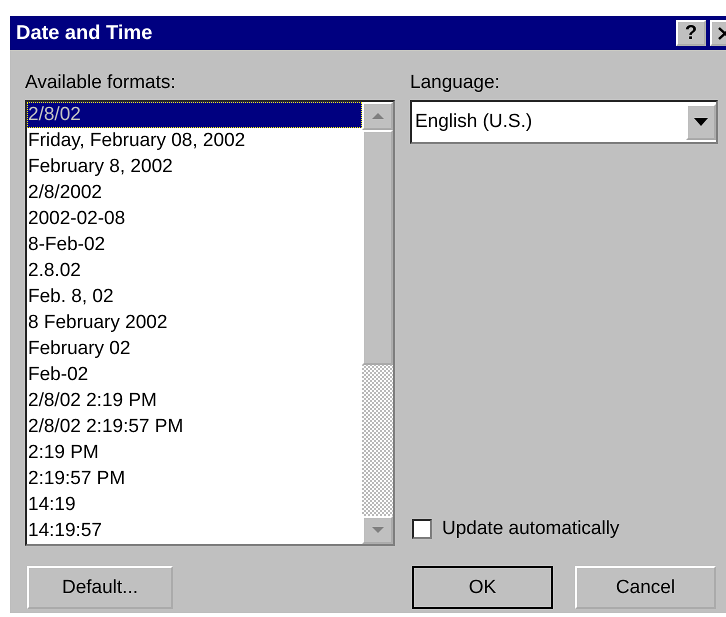  Describe the element at coordinates (194, 427) in the screenshot. I see `format-item: 2/8/02 2:19:57 PM` at that location.